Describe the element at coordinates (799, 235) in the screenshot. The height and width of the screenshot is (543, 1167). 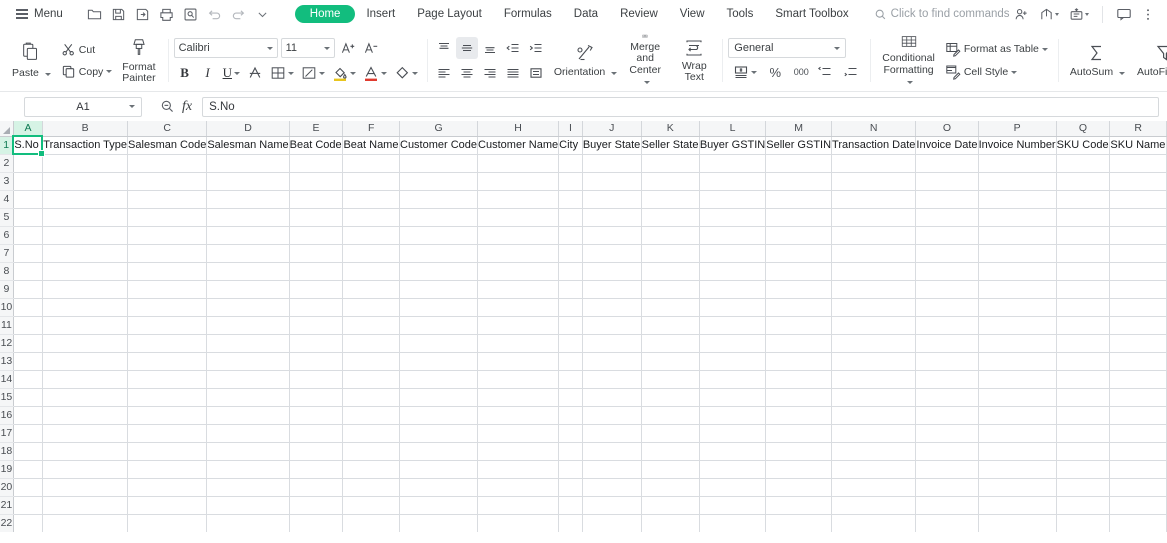
I see `cell-M6` at that location.